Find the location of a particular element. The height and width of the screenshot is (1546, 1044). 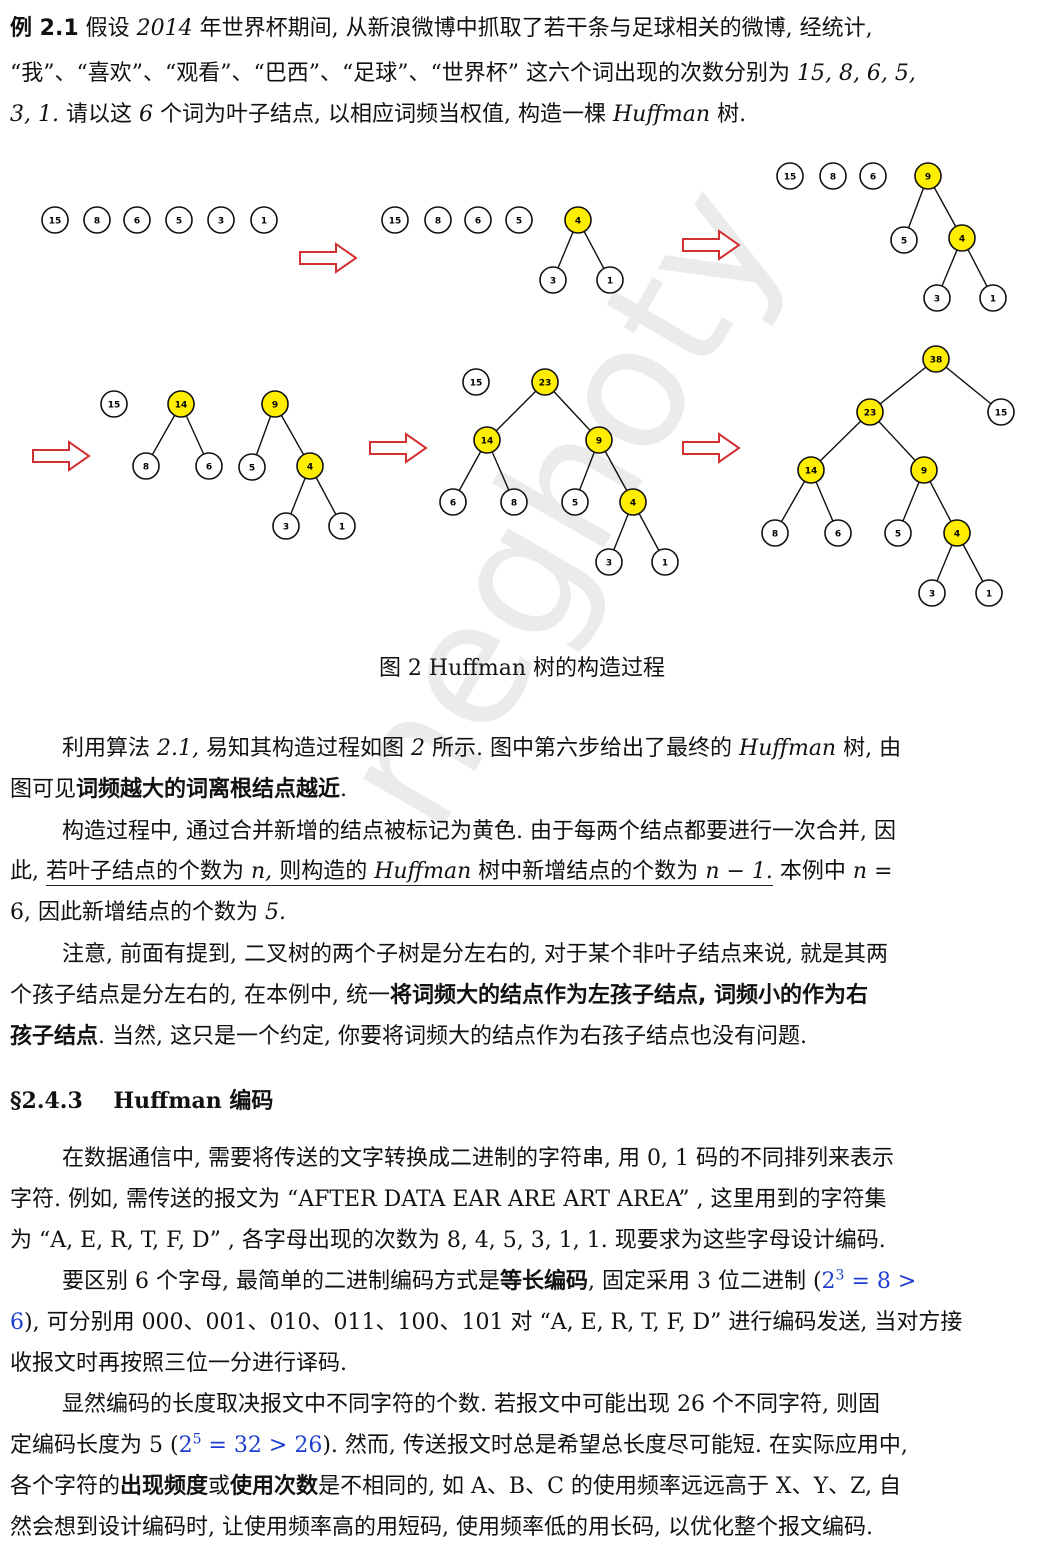

text: 若叶子结点的个数为 is located at coordinates (145, 871).